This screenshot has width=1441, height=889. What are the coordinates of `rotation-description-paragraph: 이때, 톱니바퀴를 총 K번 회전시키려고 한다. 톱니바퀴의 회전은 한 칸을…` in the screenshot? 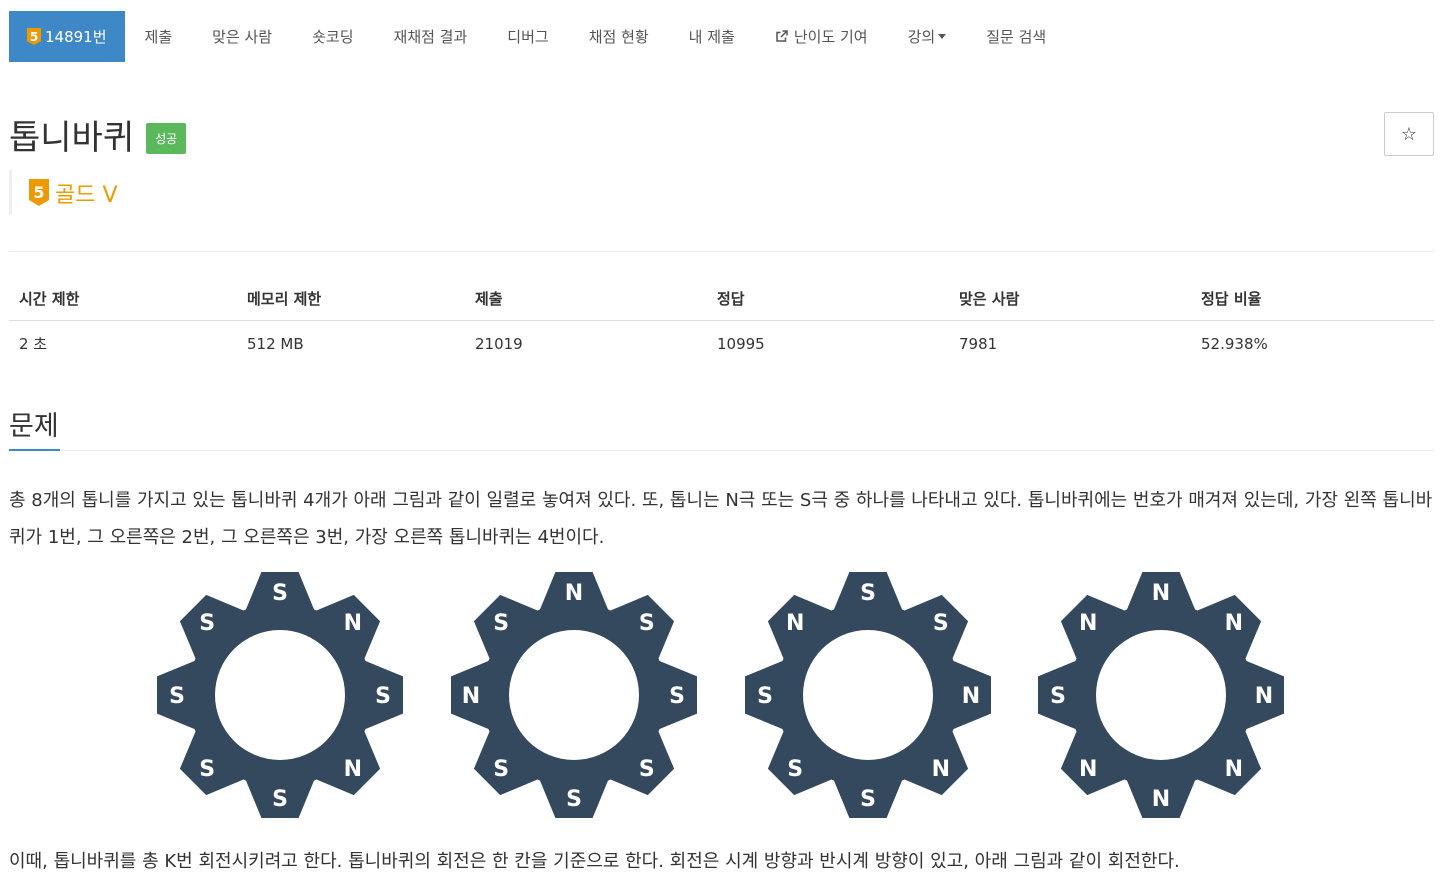 It's located at (594, 861).